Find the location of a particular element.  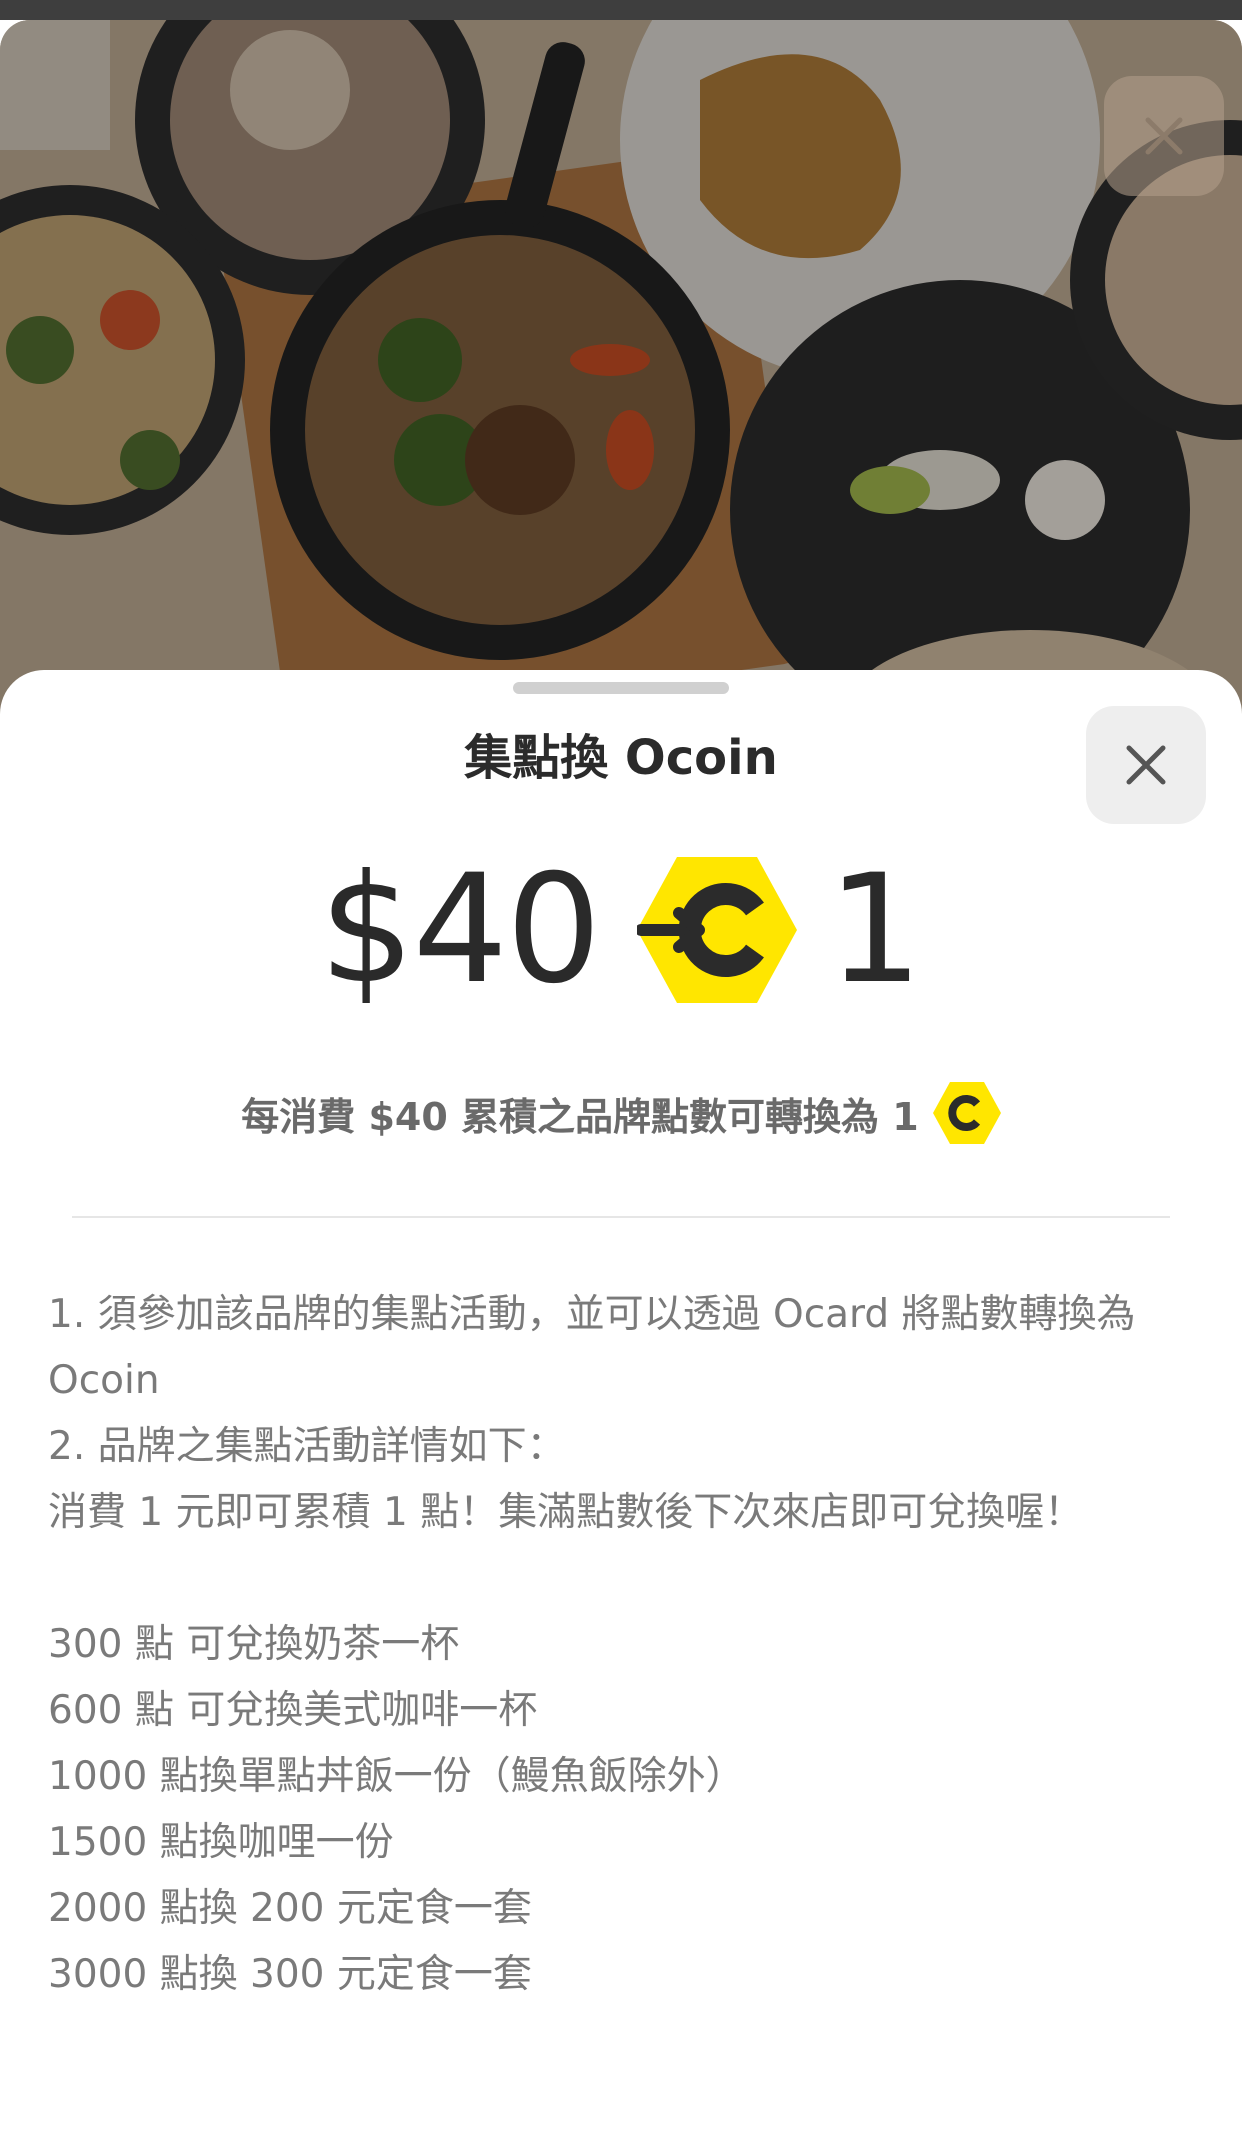

divider is located at coordinates (621, 1217).